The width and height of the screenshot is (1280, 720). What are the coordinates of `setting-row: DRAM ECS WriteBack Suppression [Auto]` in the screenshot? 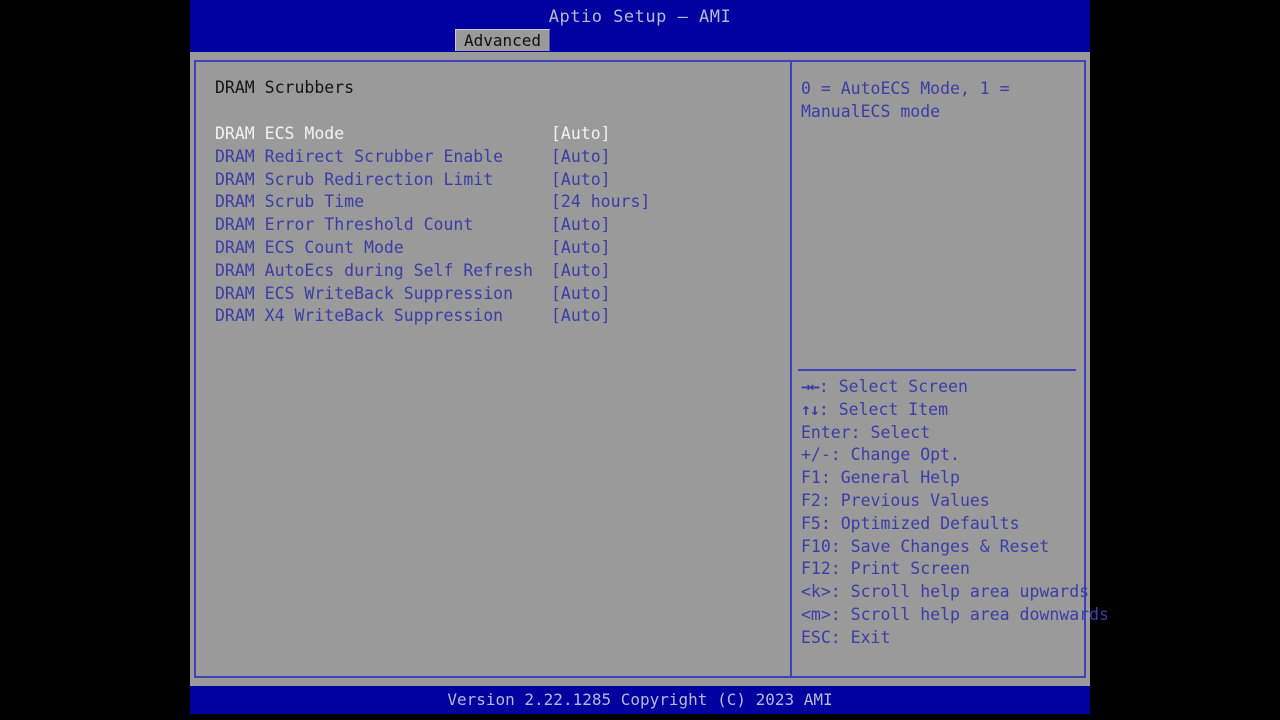 It's located at (493, 295).